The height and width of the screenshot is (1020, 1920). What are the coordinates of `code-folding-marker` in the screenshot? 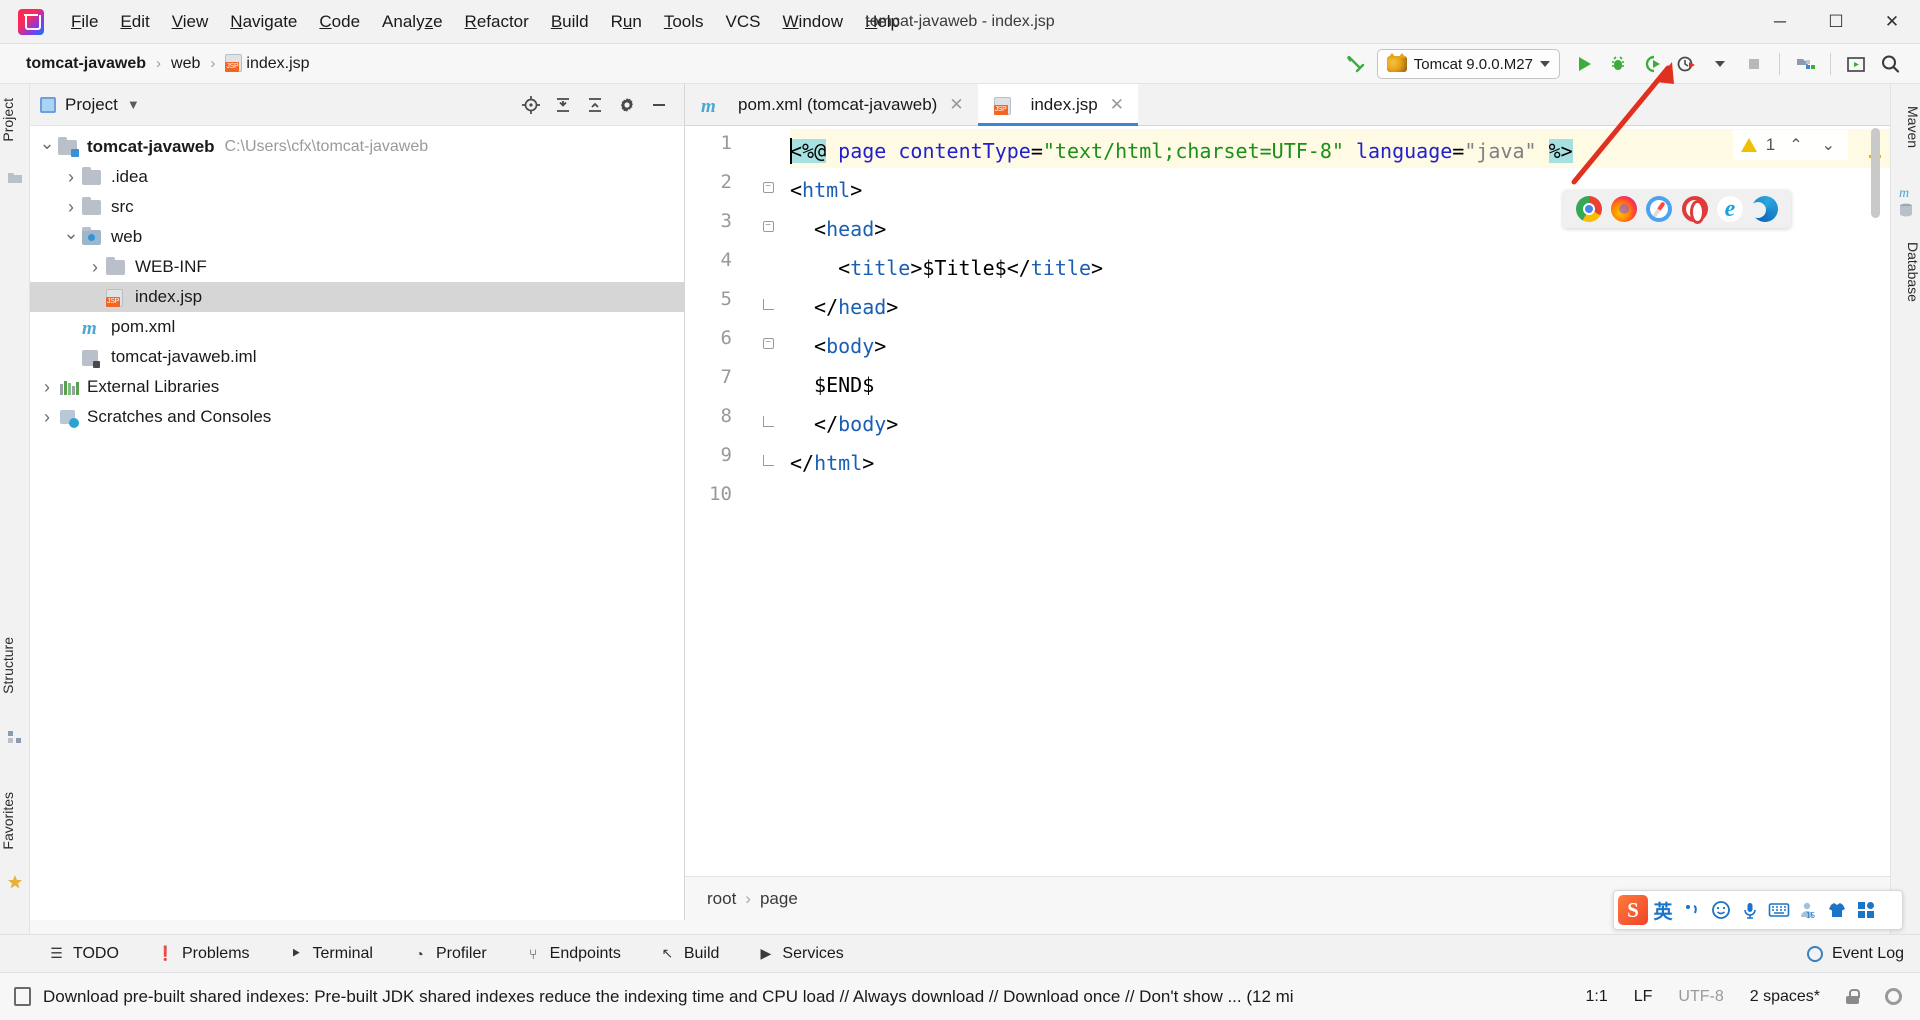 It's located at (768, 460).